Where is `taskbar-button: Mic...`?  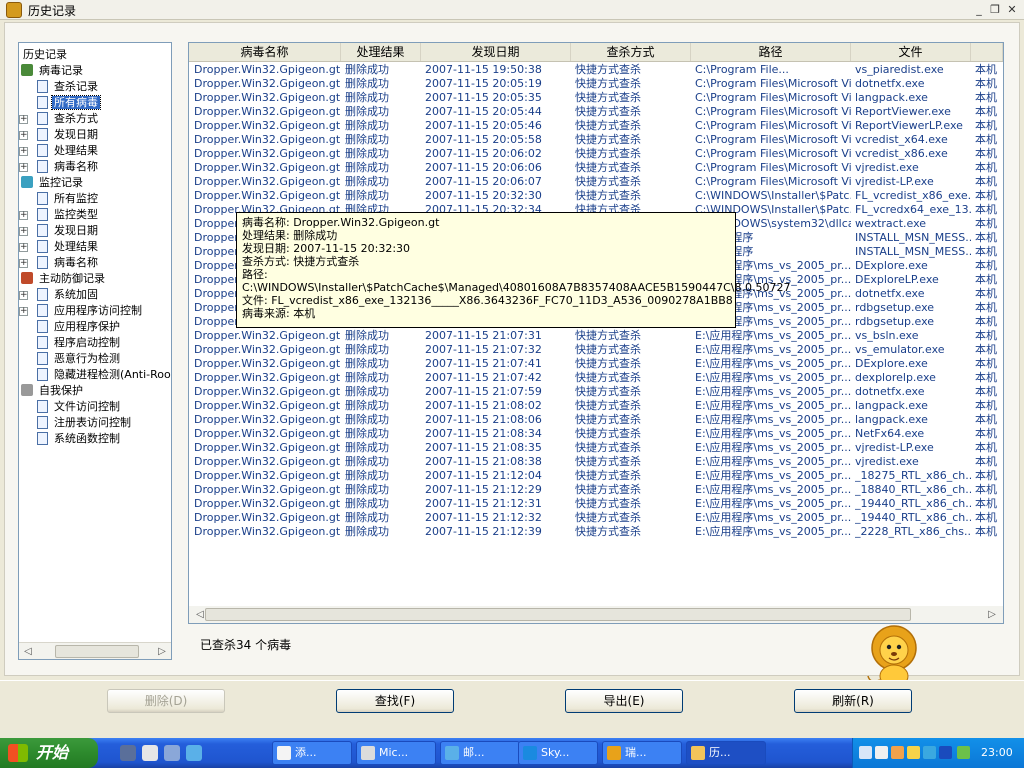
taskbar-button: Mic... is located at coordinates (396, 753).